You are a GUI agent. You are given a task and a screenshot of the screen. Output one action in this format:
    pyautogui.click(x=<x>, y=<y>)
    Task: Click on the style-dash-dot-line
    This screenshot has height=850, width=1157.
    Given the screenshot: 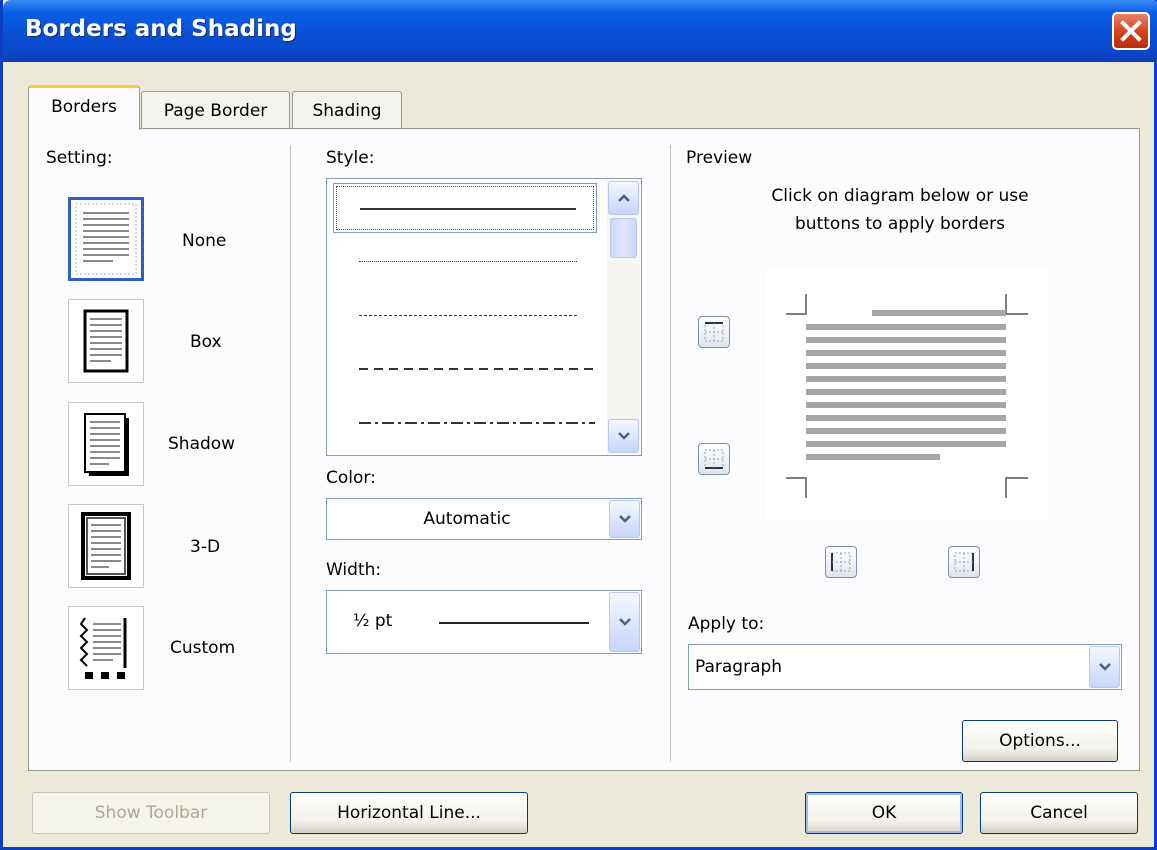 What is the action you would take?
    pyautogui.click(x=477, y=423)
    